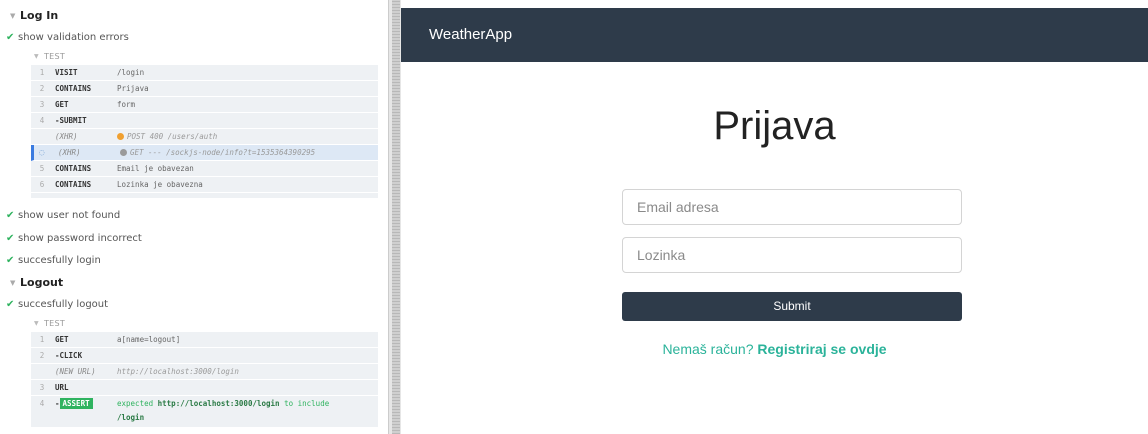 This screenshot has height=434, width=1148. Describe the element at coordinates (204, 340) in the screenshot. I see `command-row: 1 GET a[name=logout]` at that location.